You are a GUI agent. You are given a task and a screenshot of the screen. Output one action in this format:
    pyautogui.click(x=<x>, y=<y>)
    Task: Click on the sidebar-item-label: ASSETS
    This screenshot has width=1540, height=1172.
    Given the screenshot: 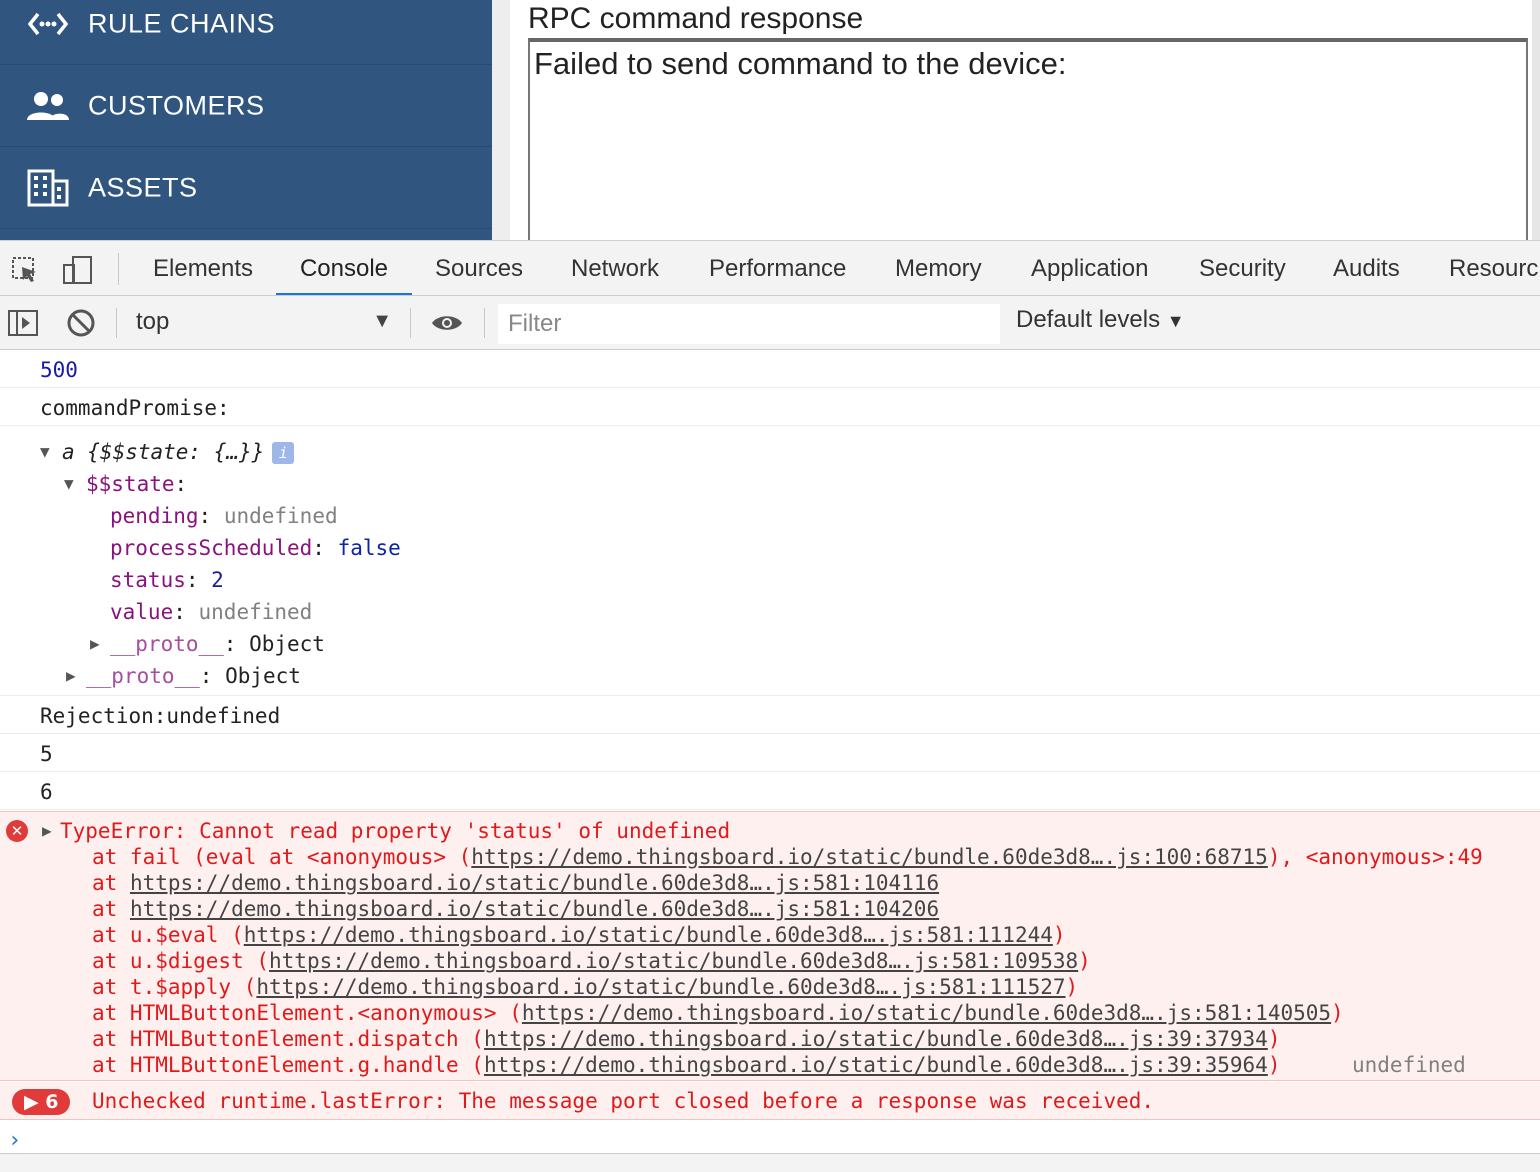 What is the action you would take?
    pyautogui.click(x=143, y=187)
    